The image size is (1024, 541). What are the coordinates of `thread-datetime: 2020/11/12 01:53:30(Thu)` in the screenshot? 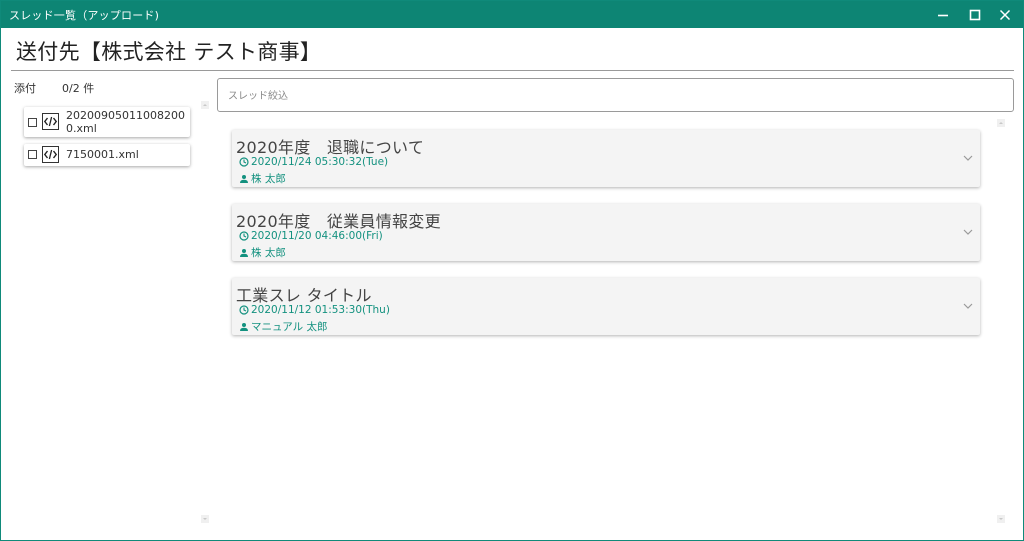 It's located at (314, 310).